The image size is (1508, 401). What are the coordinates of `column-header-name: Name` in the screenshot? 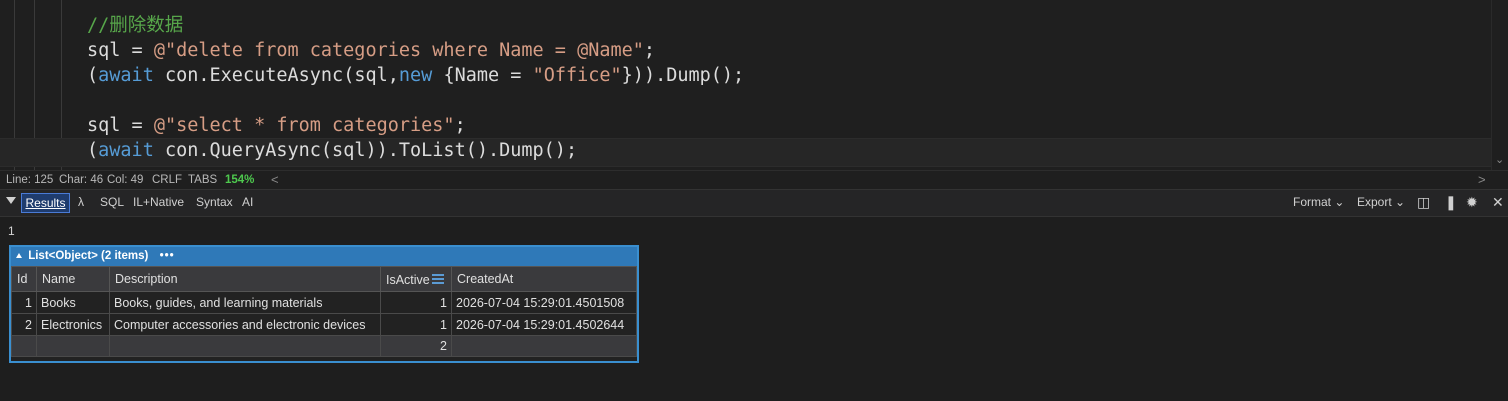 It's located at (73, 279).